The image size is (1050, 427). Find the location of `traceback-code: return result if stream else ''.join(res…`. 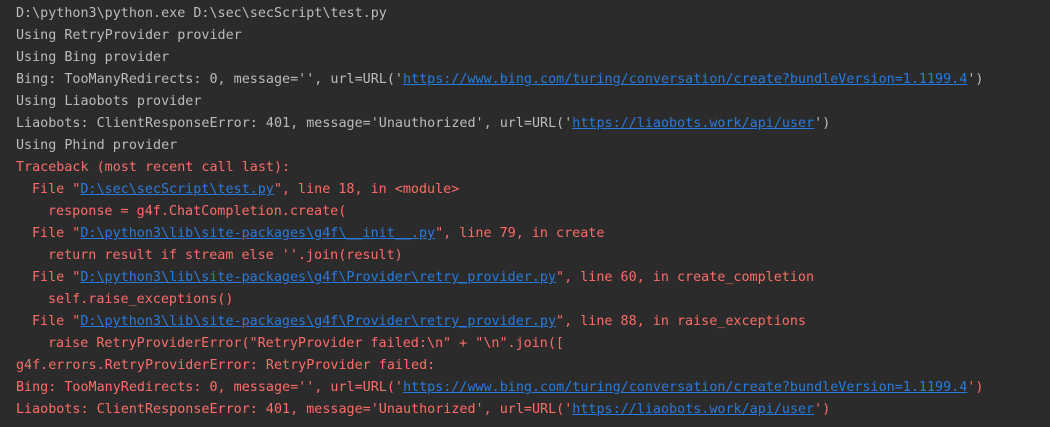

traceback-code: return result if stream else ''.join(res… is located at coordinates (225, 255).